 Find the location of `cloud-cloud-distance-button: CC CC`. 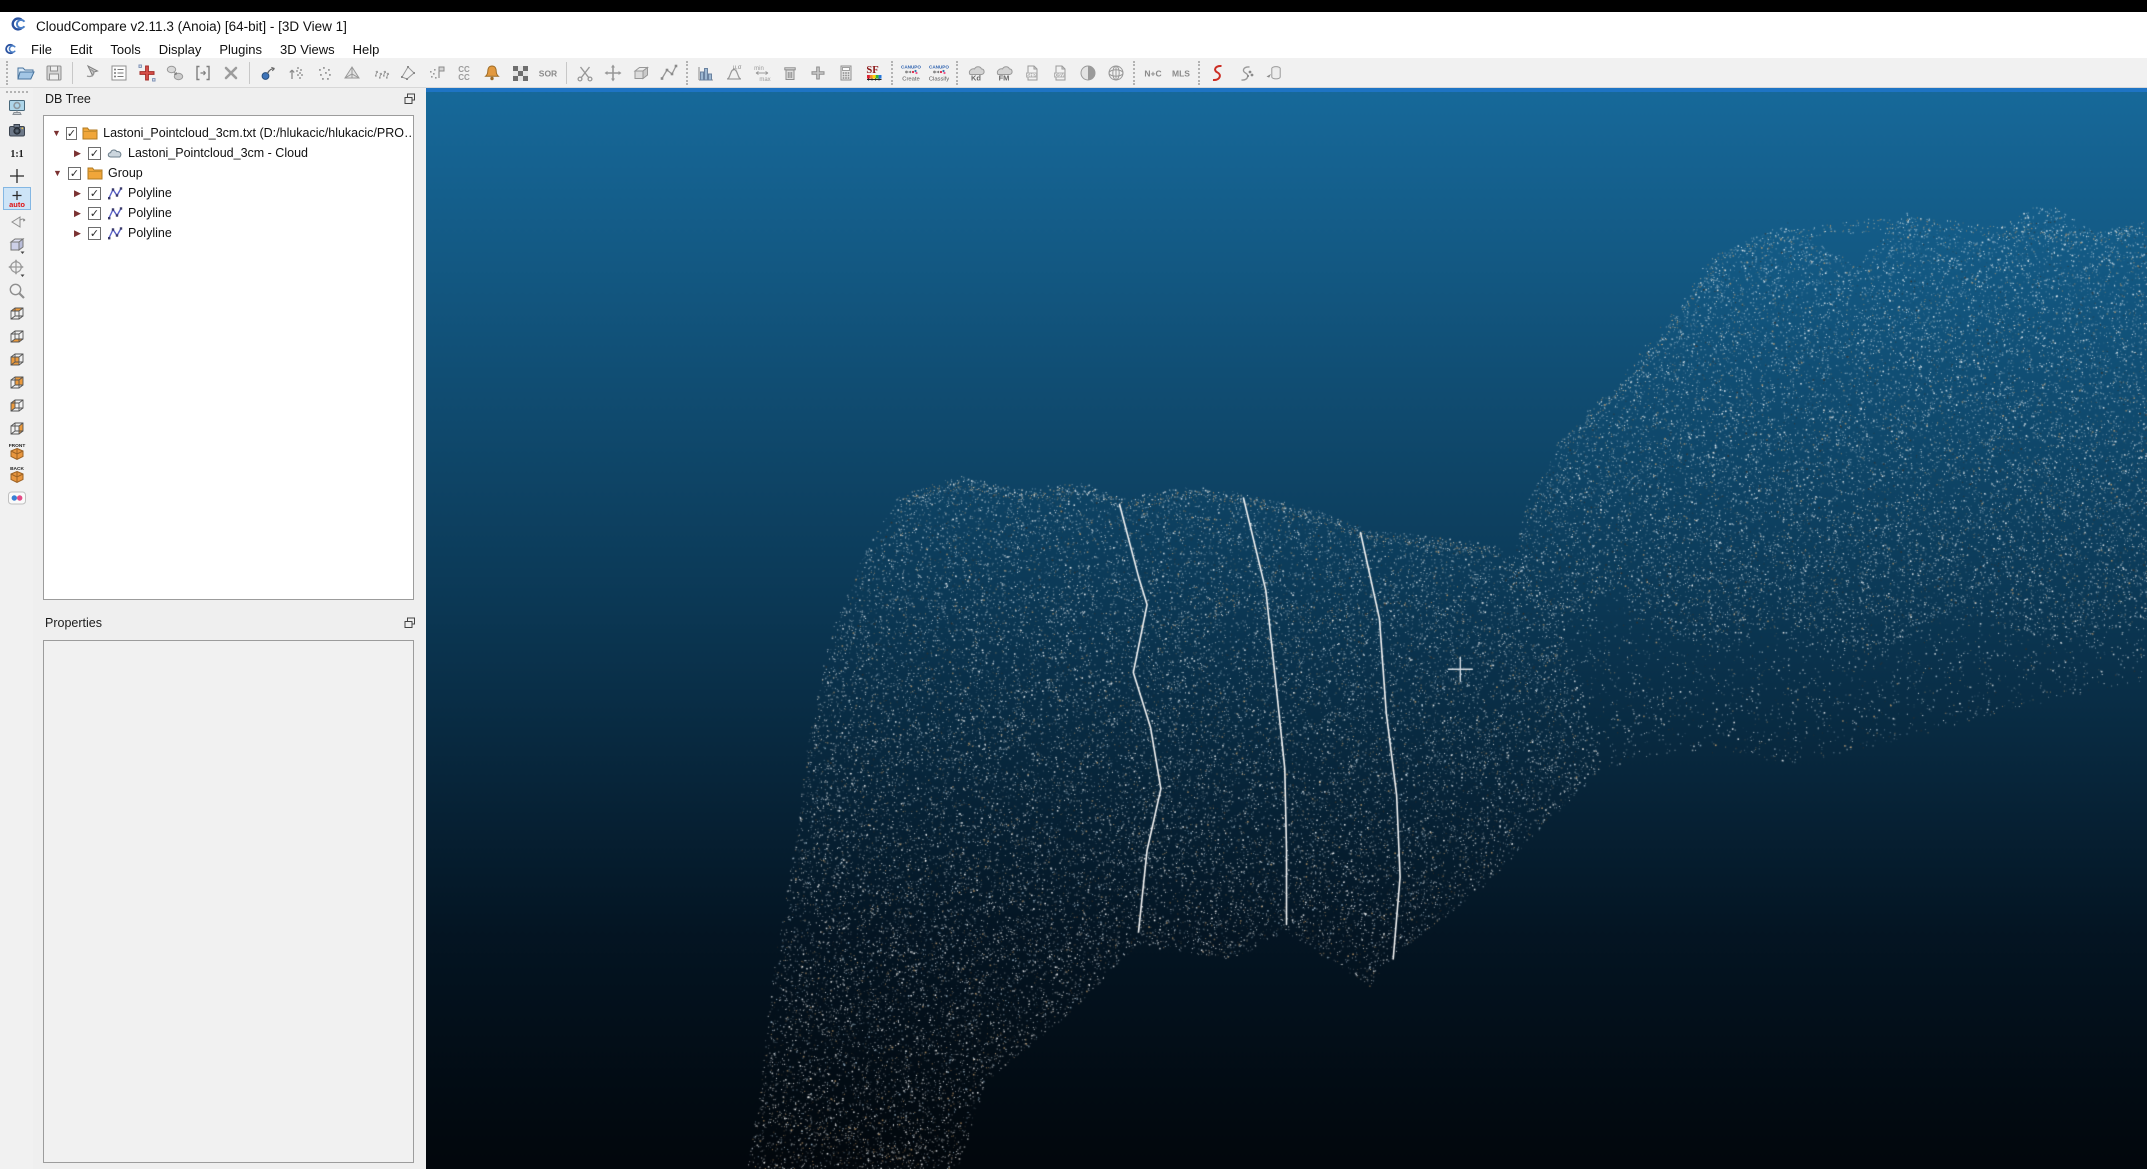

cloud-cloud-distance-button: CC CC is located at coordinates (464, 73).